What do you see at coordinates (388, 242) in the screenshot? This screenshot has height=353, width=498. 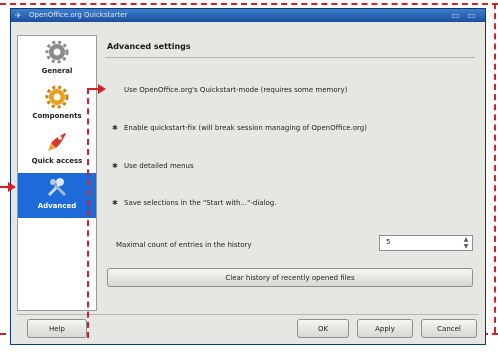 I see `history-count-value: 5` at bounding box center [388, 242].